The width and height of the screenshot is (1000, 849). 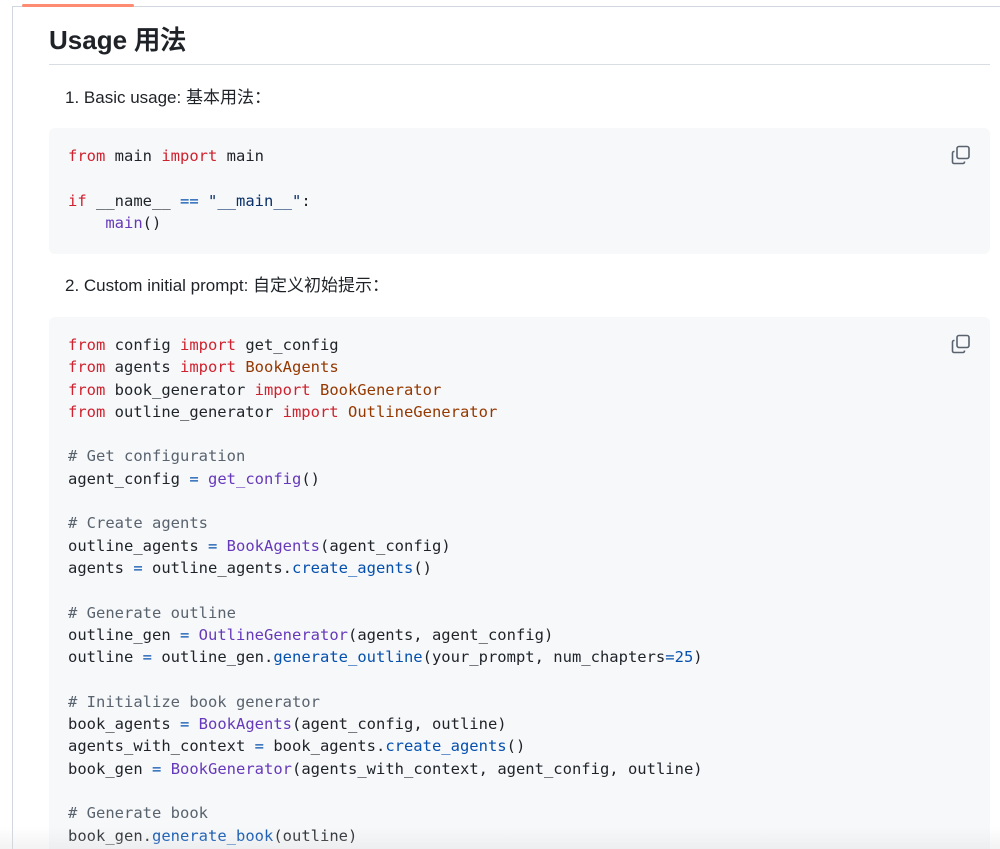 I want to click on code-token: agents_with_context, so click(x=161, y=746).